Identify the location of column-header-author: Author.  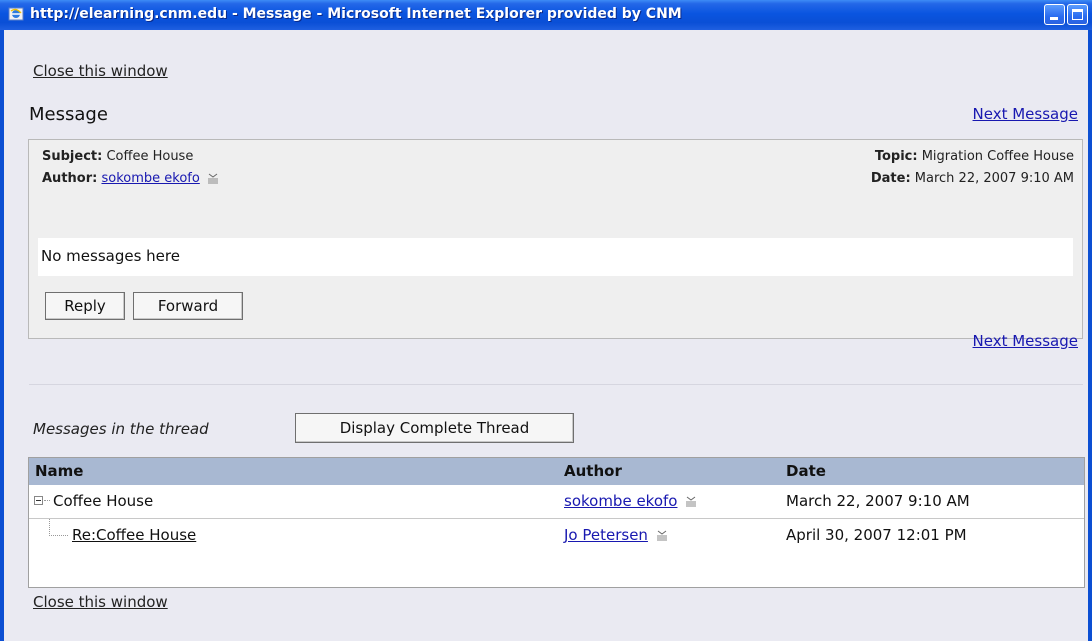
(593, 471).